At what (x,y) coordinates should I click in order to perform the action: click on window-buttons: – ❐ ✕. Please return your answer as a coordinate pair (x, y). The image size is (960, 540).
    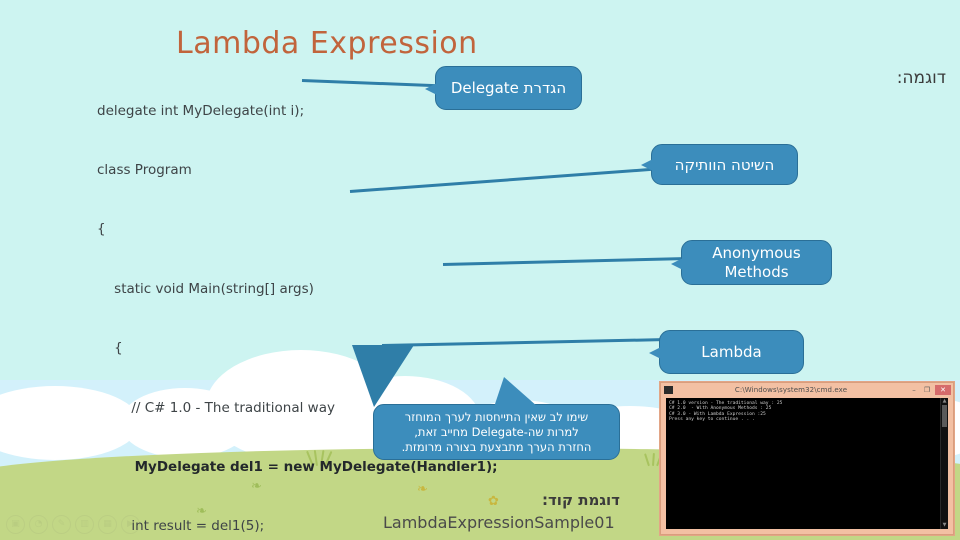
    Looking at the image, I should click on (930, 389).